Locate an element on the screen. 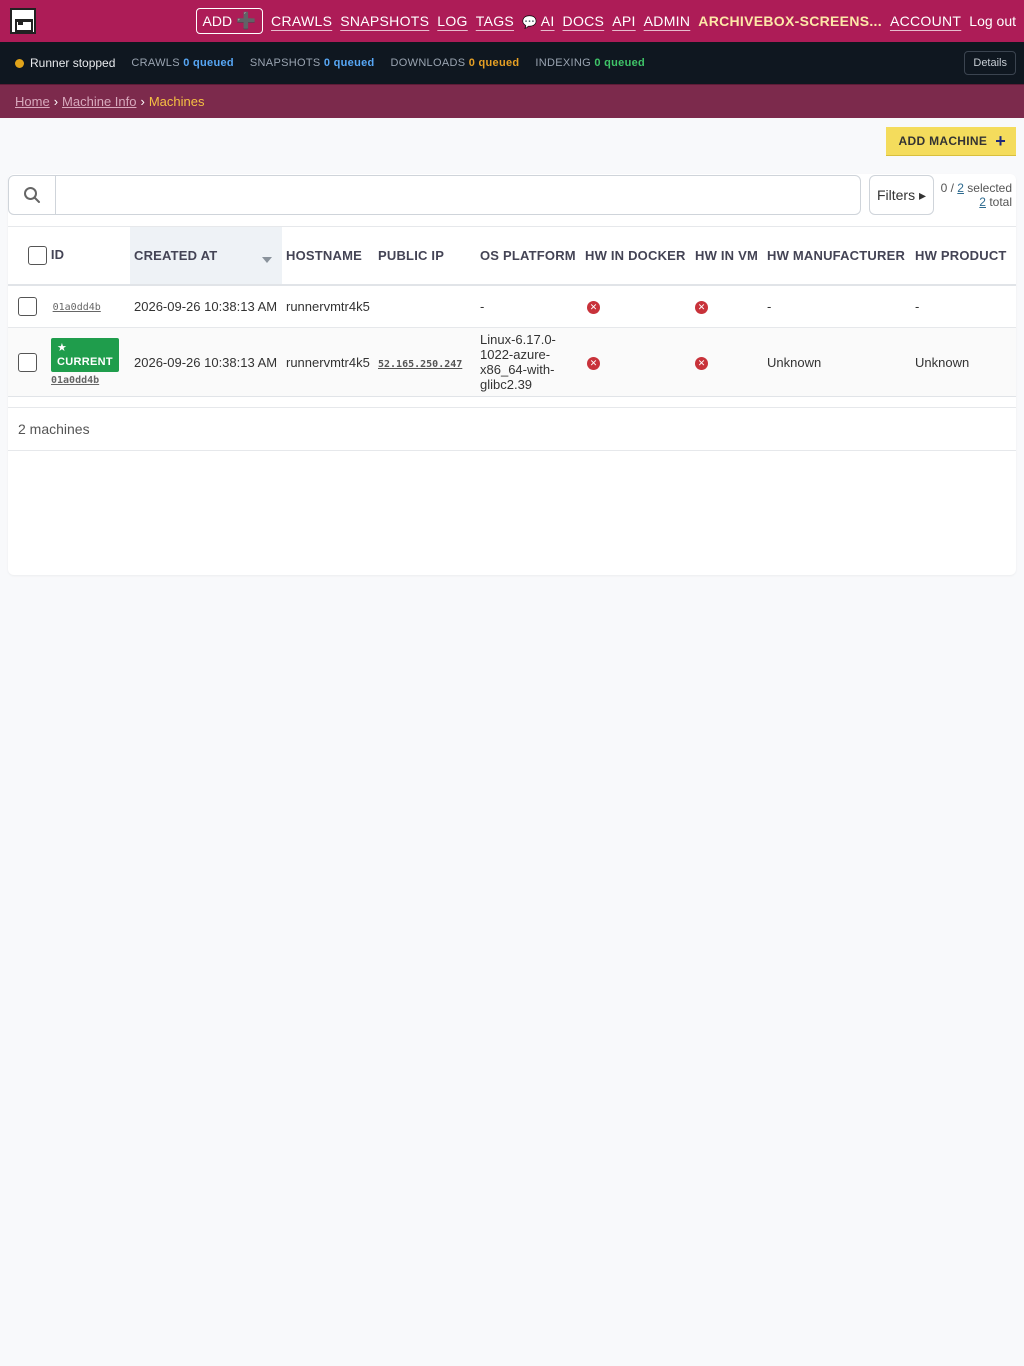  cell-hw-product: Unknown is located at coordinates (942, 362).